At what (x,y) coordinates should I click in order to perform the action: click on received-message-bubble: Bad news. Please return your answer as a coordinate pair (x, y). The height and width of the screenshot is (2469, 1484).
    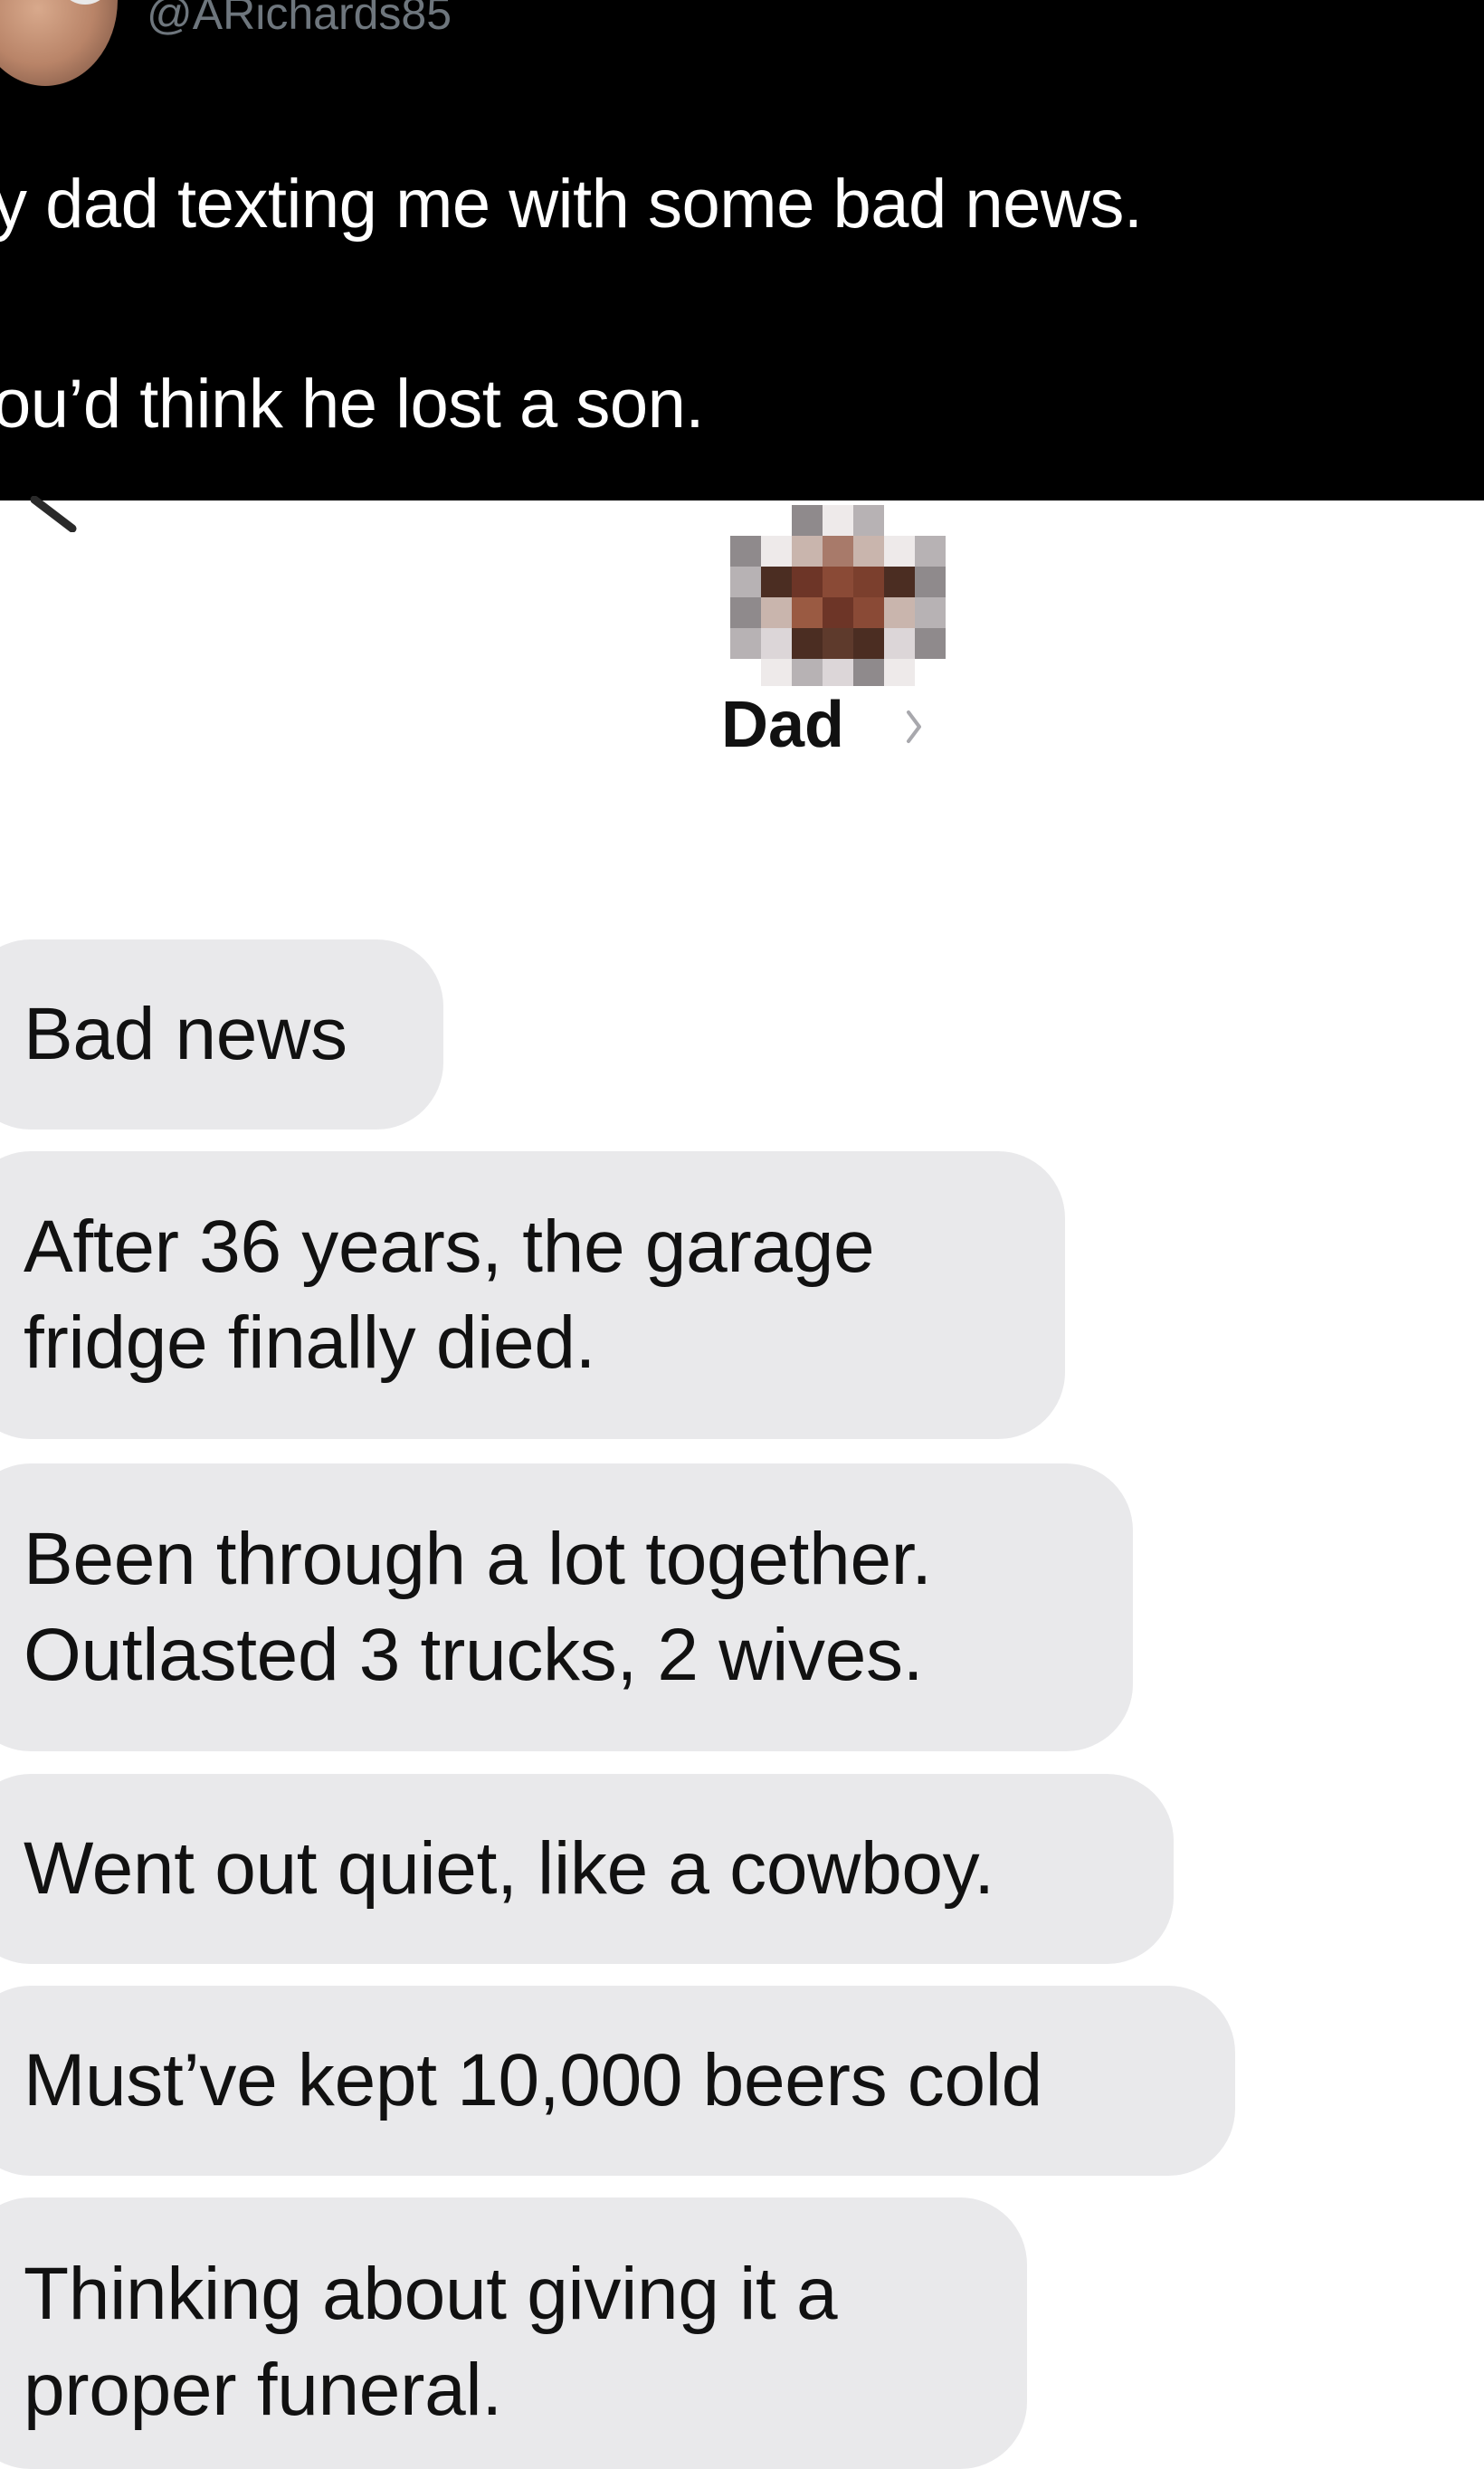
    Looking at the image, I should click on (221, 1034).